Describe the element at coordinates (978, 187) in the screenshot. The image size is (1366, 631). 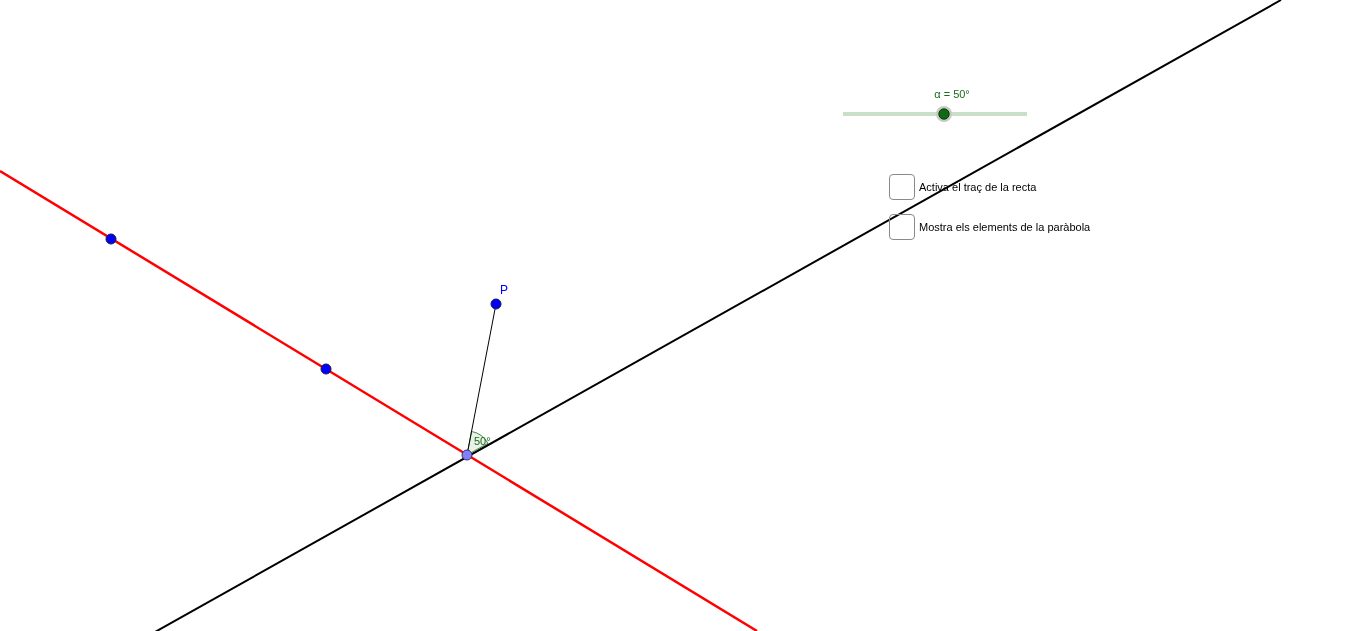
I see `checkbox-label: Activa el traç de la recta` at that location.